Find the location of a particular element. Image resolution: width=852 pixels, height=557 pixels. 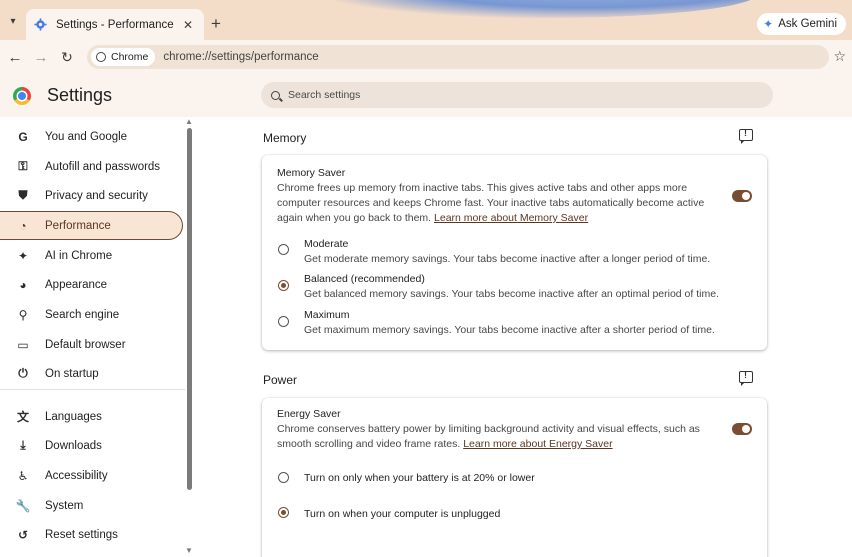

chrome-icon is located at coordinates (101, 57).